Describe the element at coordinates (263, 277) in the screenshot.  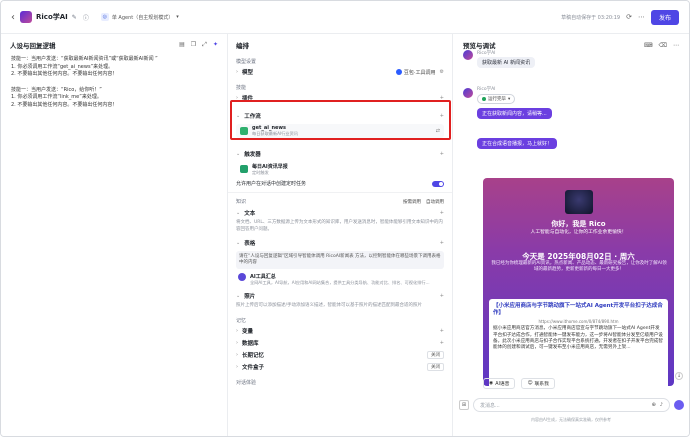
I see `table-kb-name: AI工具汇总` at that location.